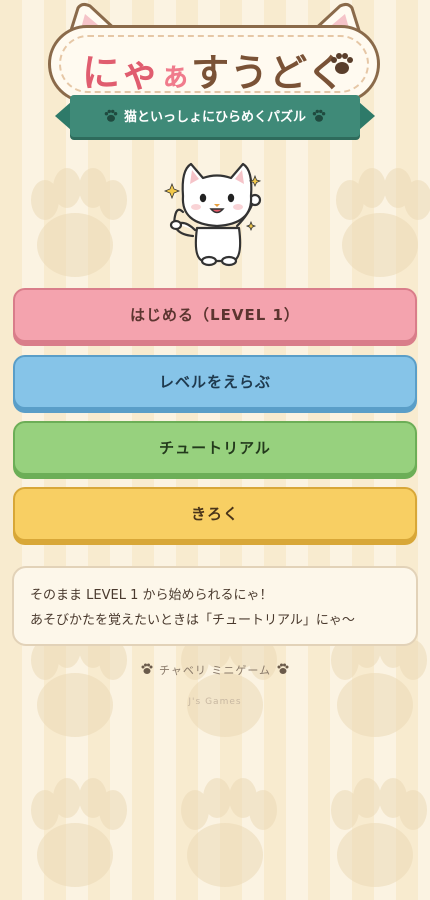 The image size is (430, 900). I want to click on title-part-sudoku: すうどく, so click(268, 73).